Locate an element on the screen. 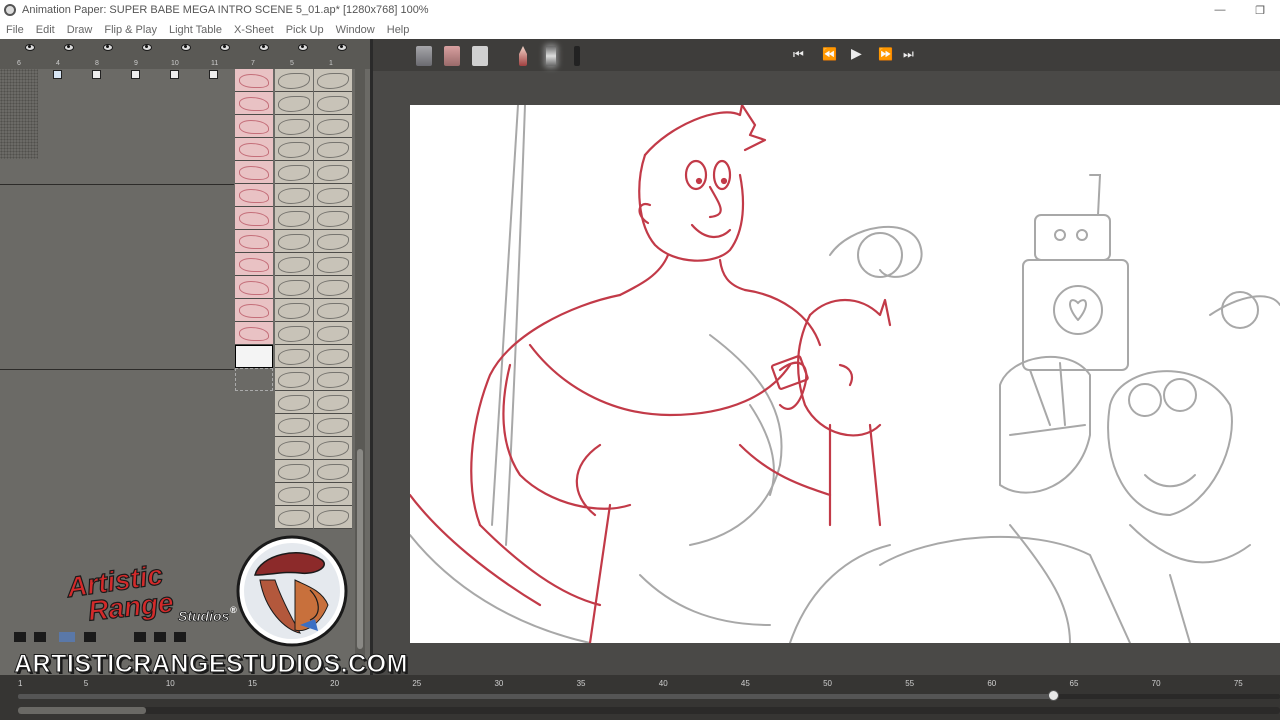  menu-window: Window is located at coordinates (355, 30).